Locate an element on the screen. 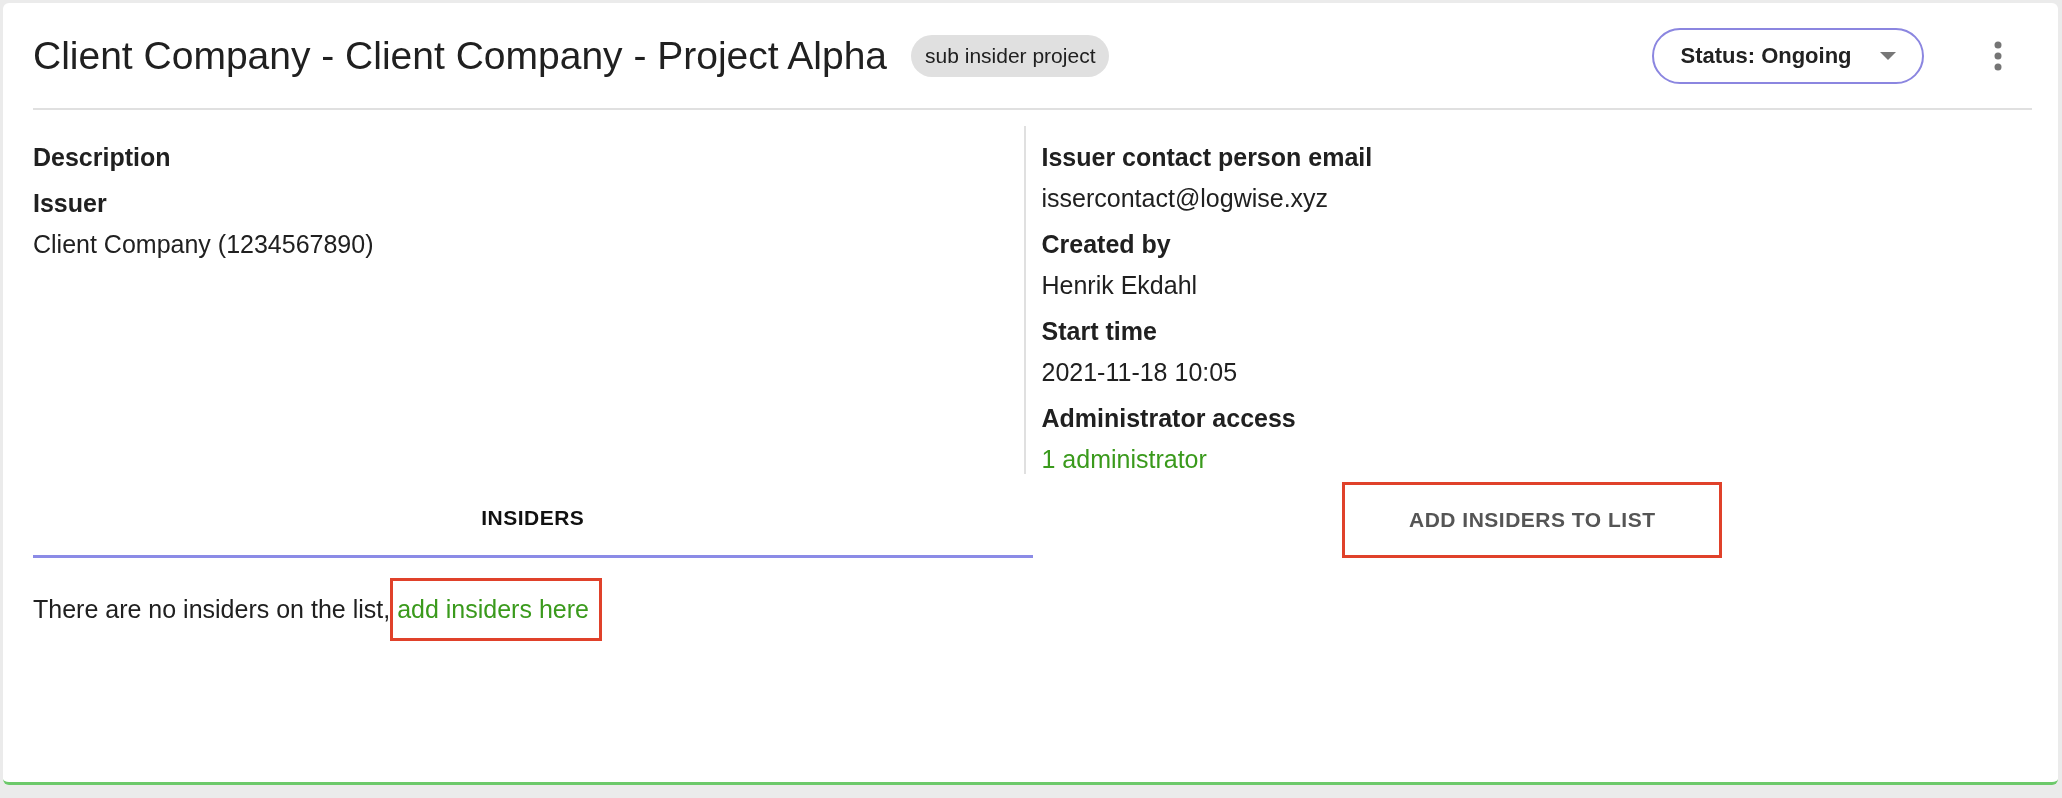 This screenshot has height=798, width=2062. field-label: Issuer contact person email is located at coordinates (1207, 157).